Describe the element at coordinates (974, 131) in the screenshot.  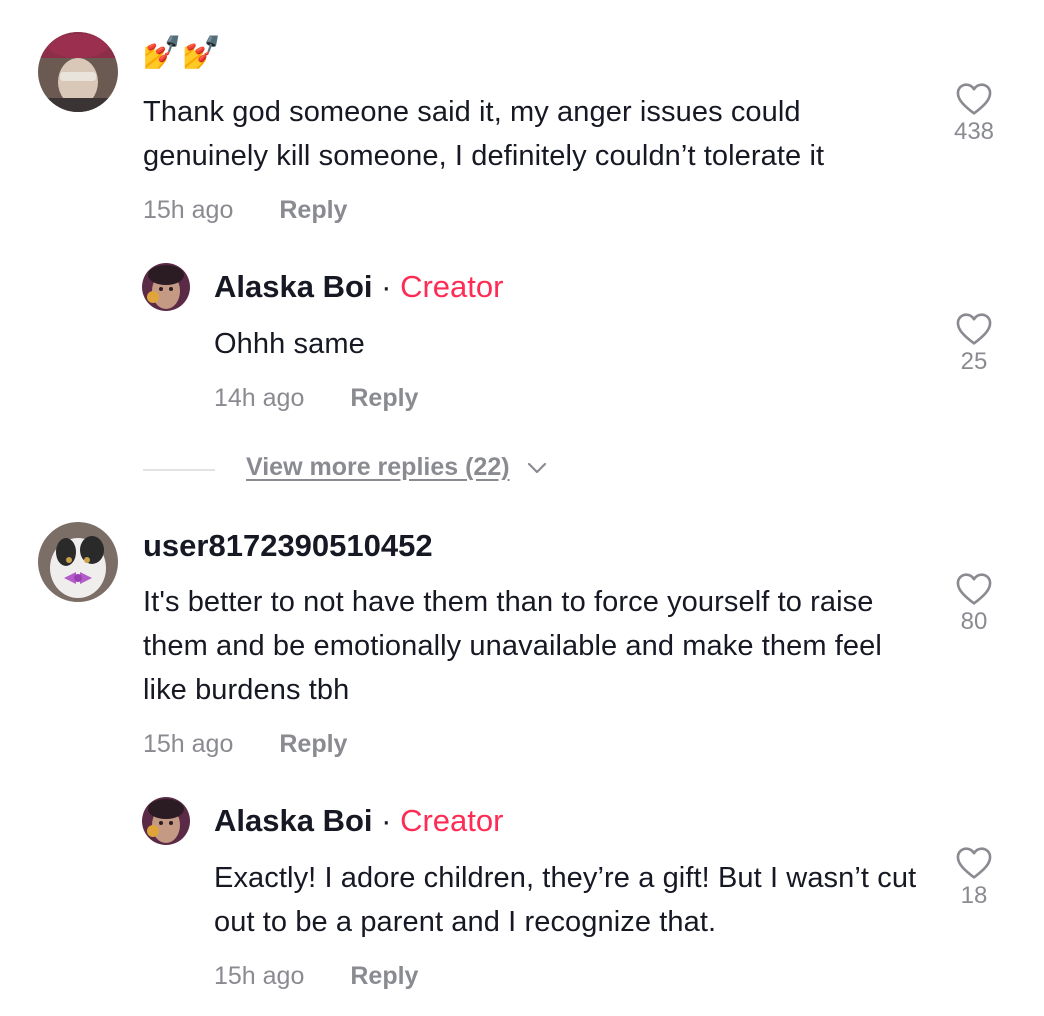
I see `like-count: 438` at that location.